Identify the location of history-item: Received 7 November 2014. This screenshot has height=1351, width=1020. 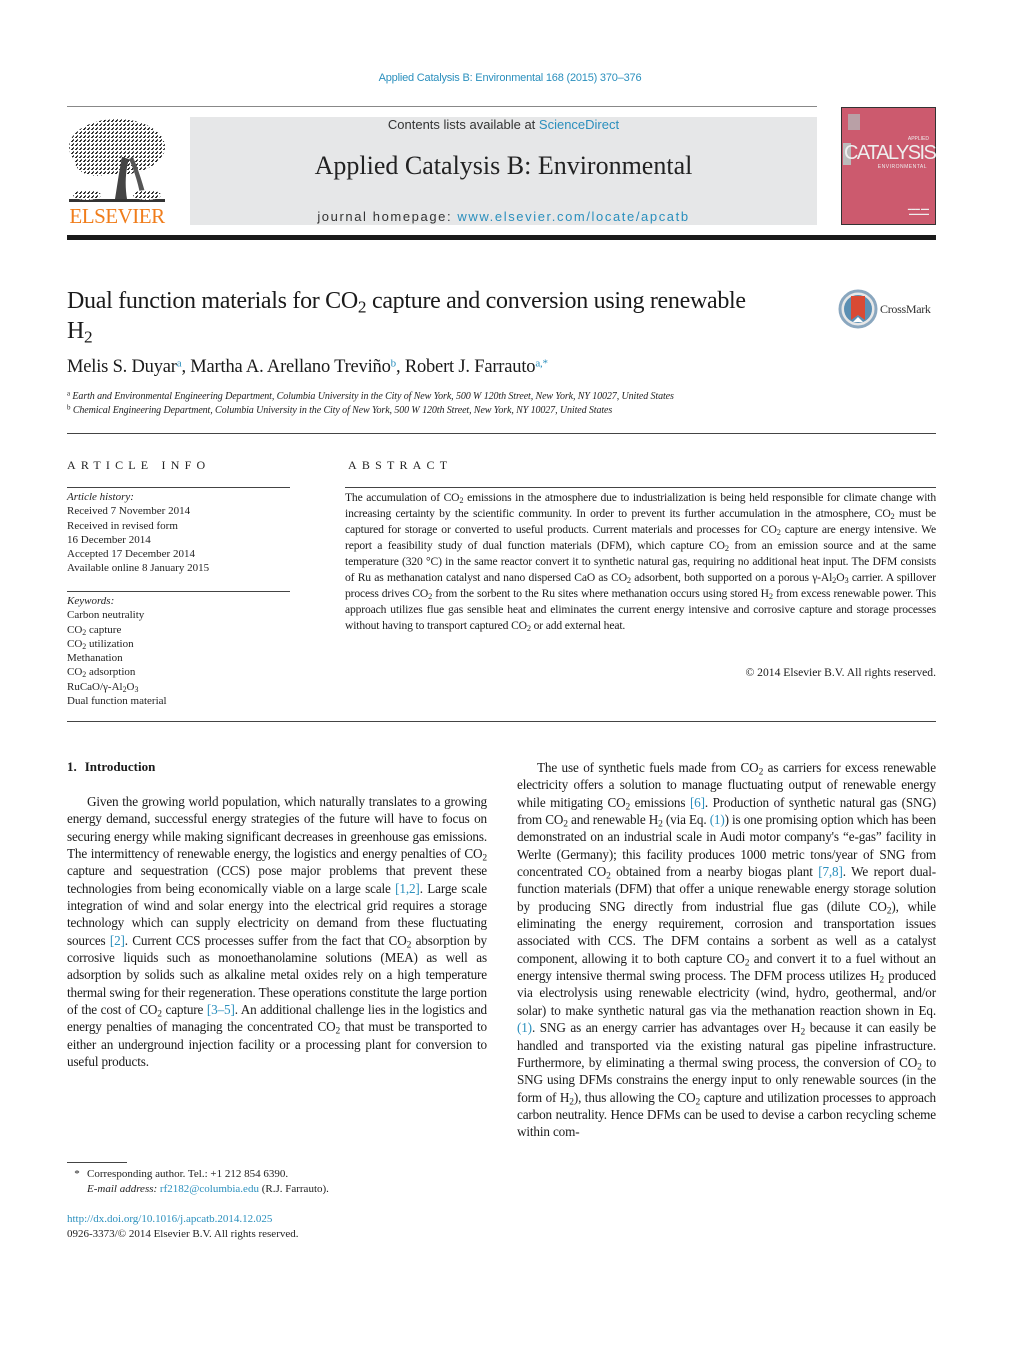
(129, 511).